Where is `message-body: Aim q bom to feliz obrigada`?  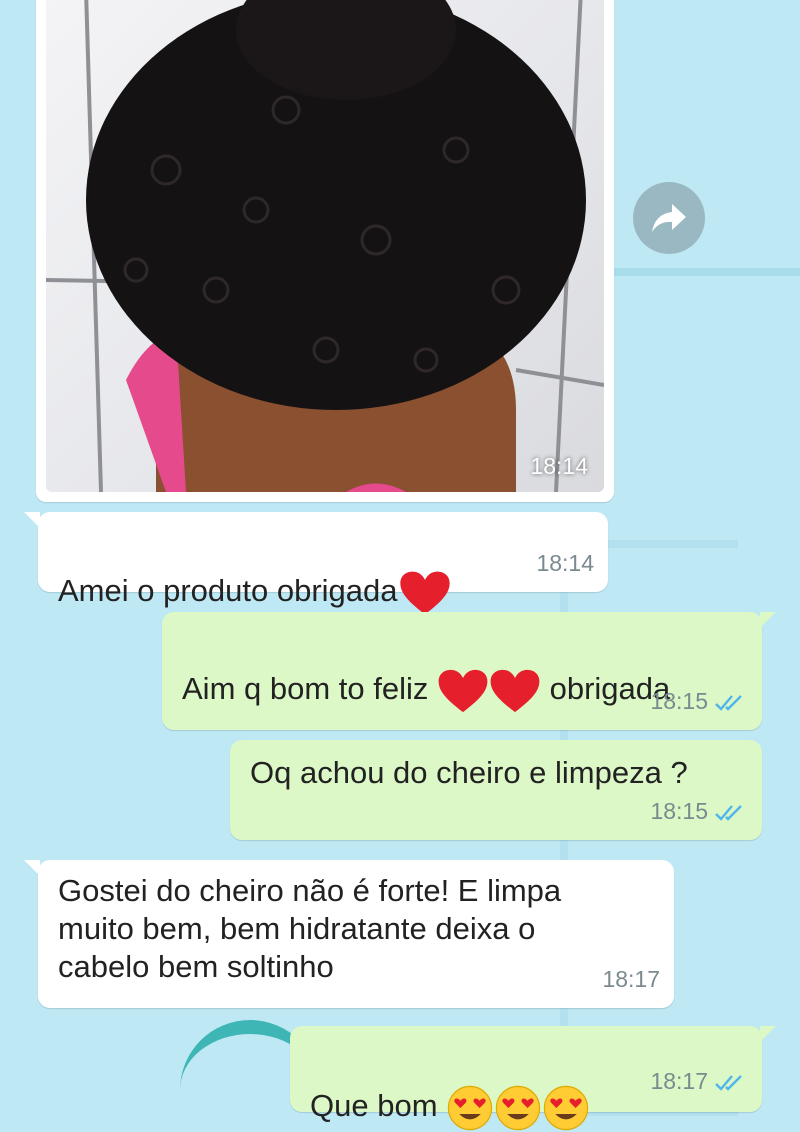 message-body: Aim q bom to feliz obrigada is located at coordinates (426, 672).